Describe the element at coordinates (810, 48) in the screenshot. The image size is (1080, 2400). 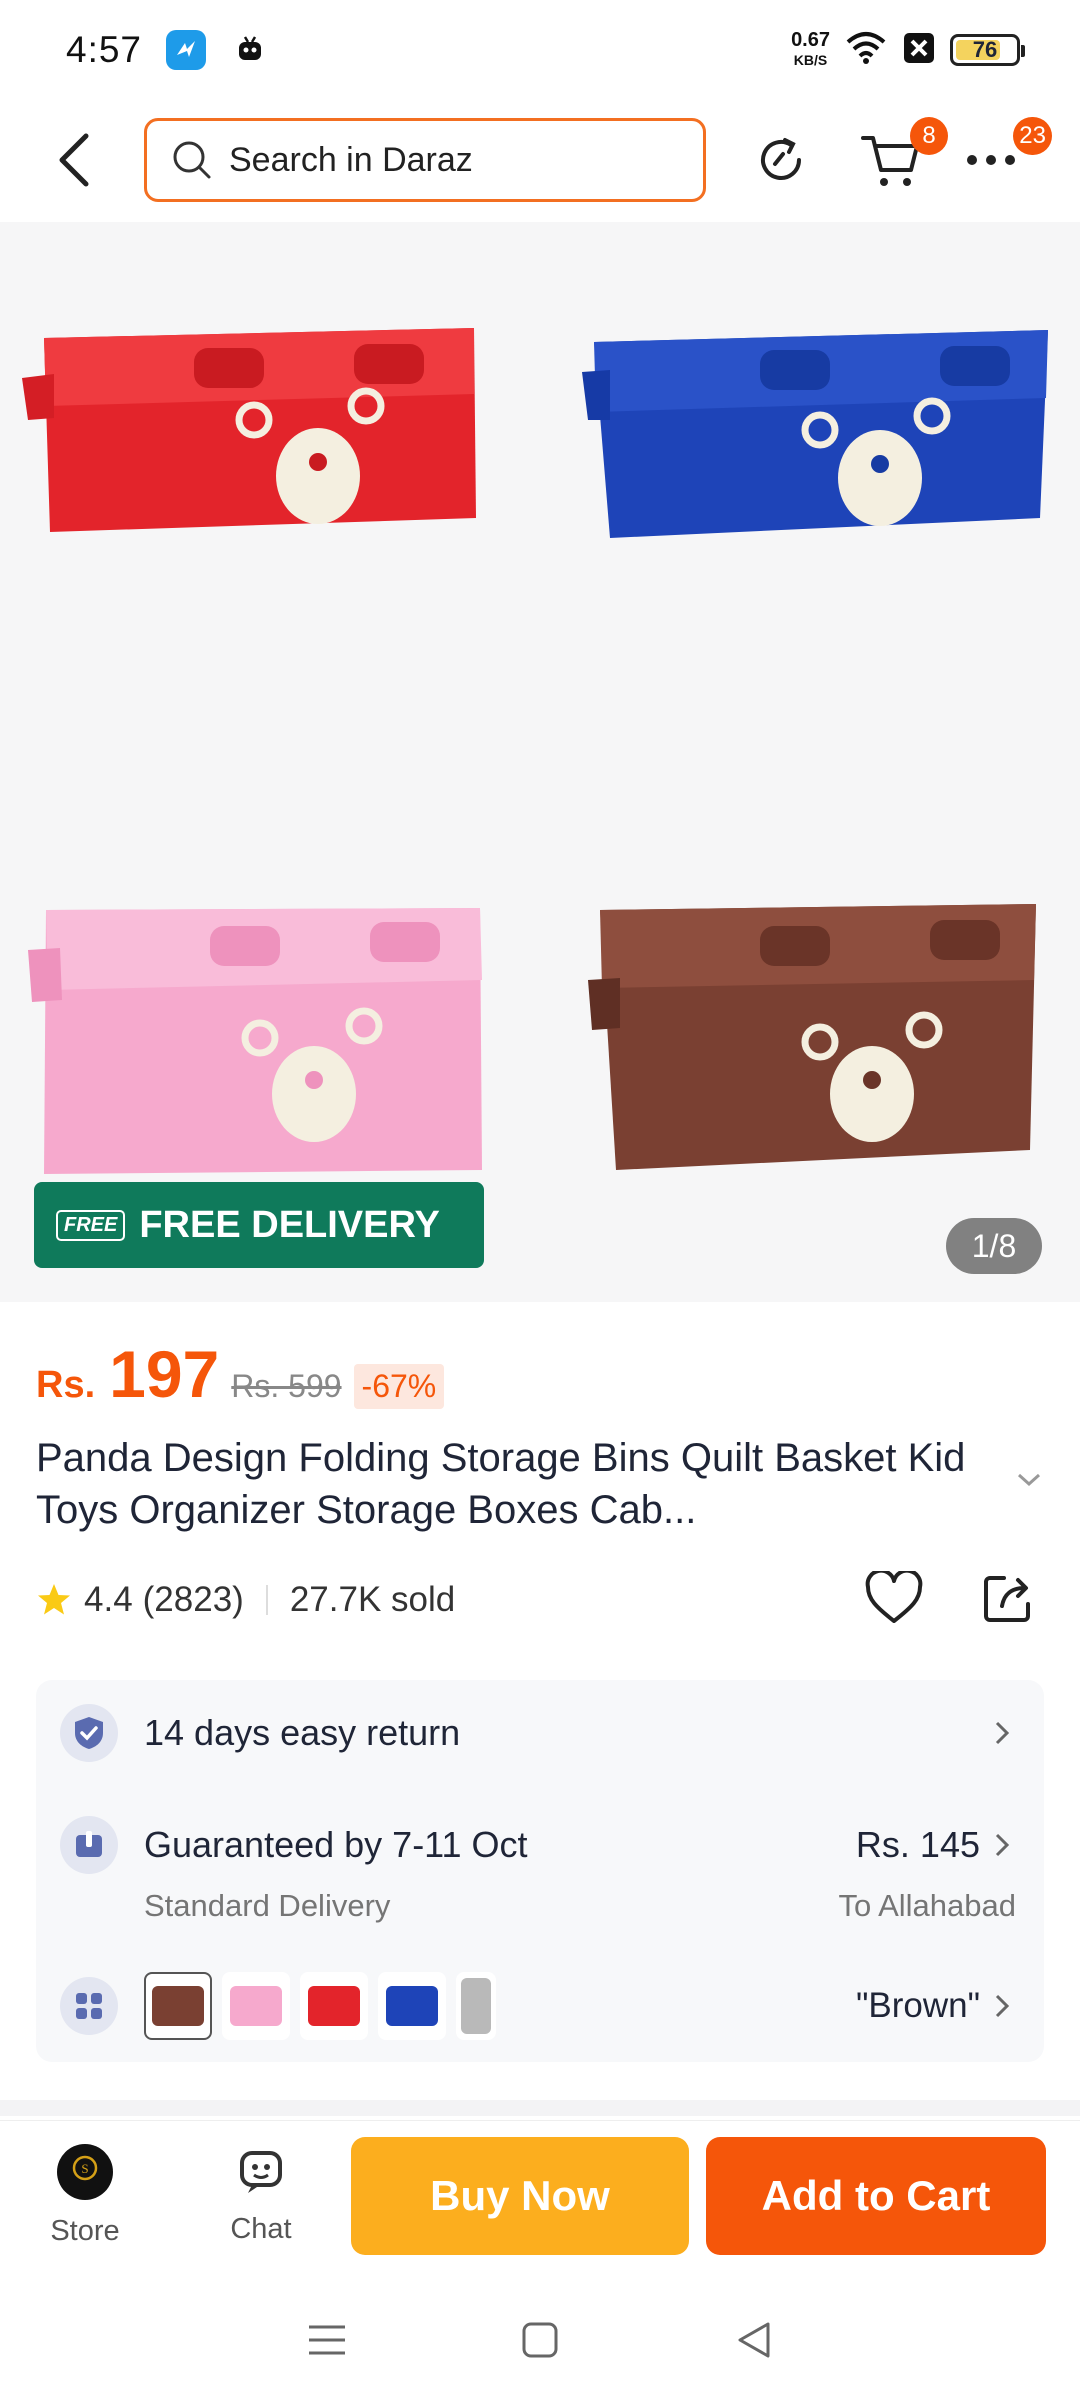
I see `network-speed: 0.67 KB/S` at that location.